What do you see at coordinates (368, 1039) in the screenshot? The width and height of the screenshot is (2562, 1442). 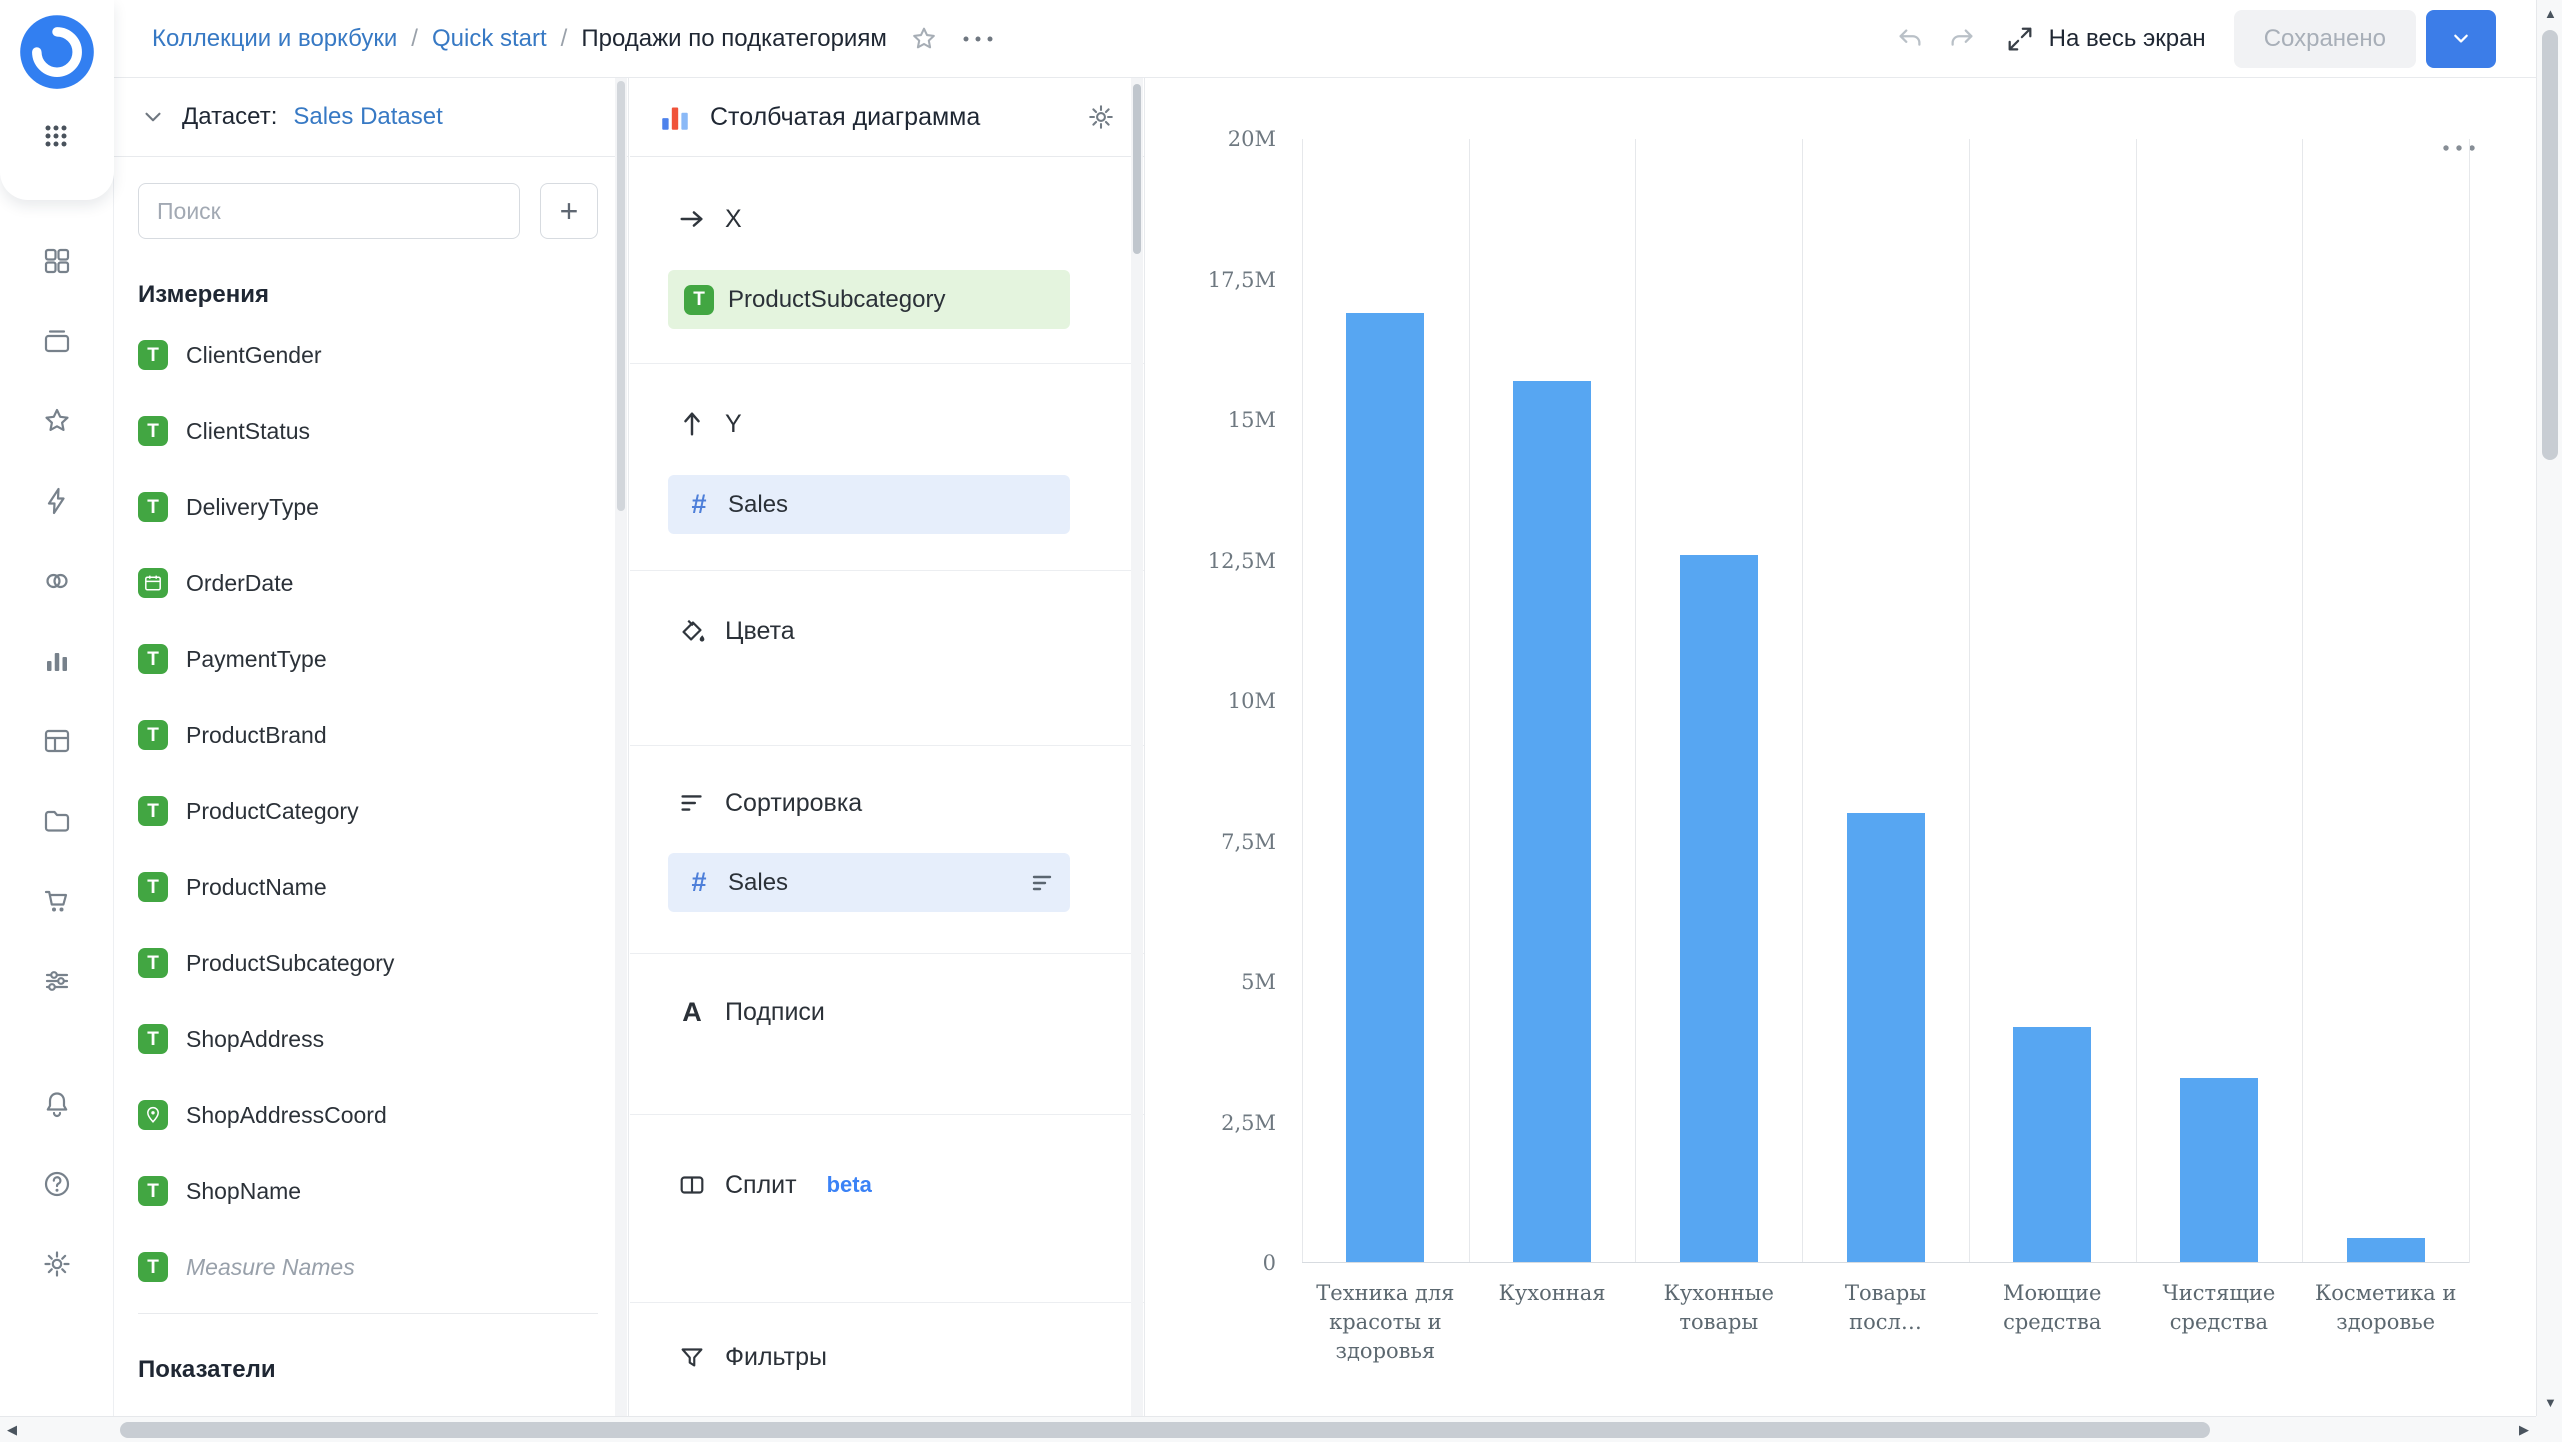 I see `field-item: T ShopAddress` at bounding box center [368, 1039].